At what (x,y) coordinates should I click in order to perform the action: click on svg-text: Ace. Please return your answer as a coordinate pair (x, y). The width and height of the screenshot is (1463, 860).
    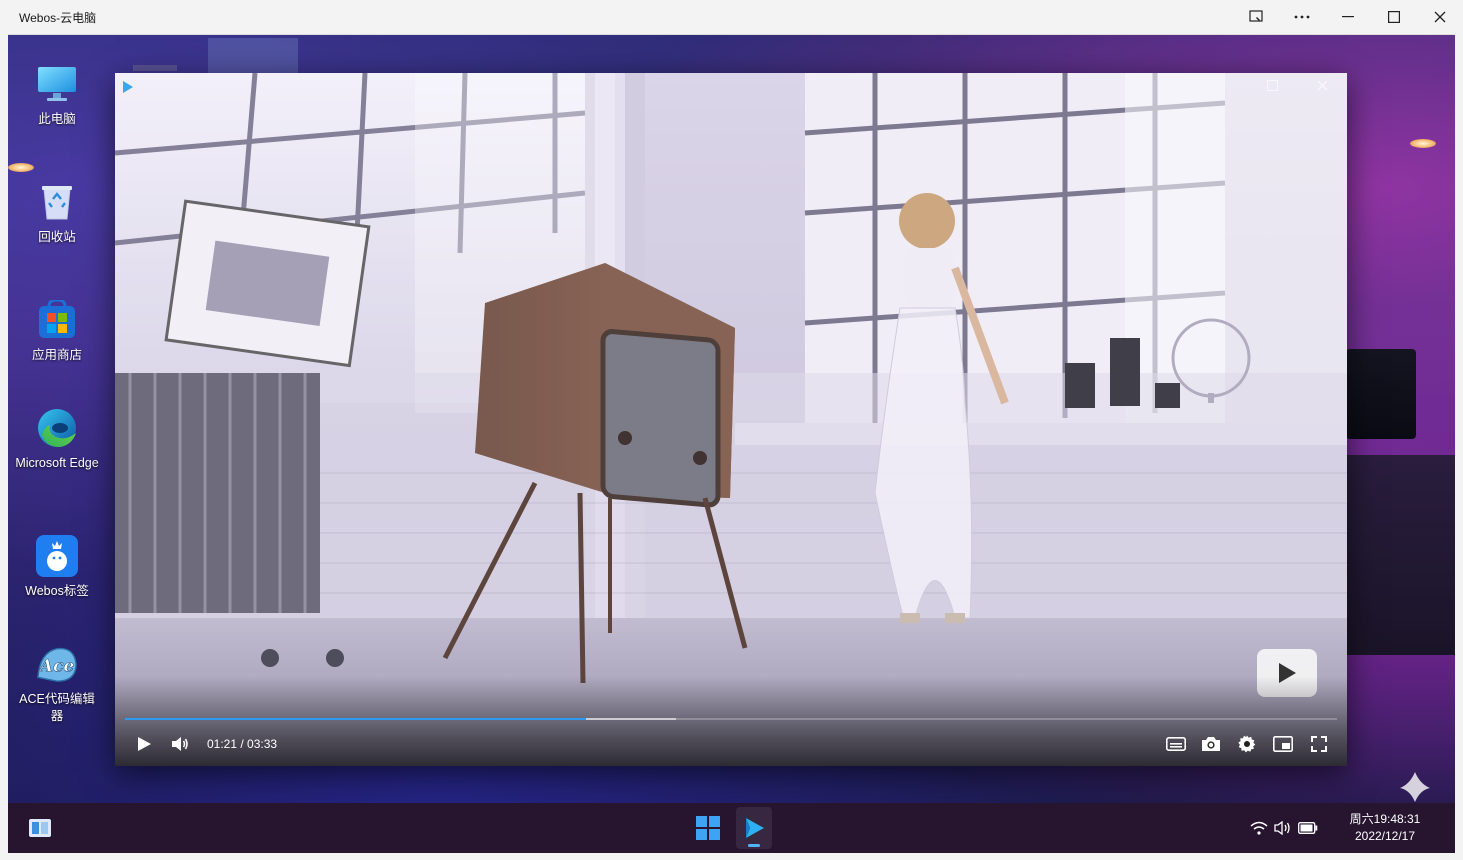
    Looking at the image, I should click on (56, 667).